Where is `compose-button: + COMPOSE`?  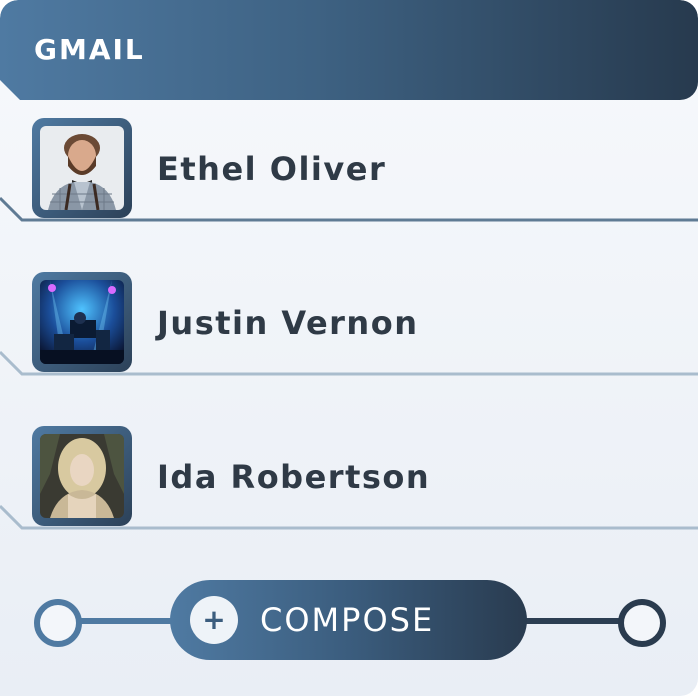
compose-button: + COMPOSE is located at coordinates (348, 620).